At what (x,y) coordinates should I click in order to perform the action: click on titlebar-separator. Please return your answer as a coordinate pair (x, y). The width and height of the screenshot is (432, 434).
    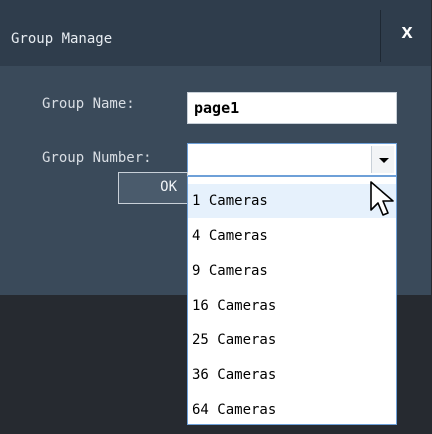
    Looking at the image, I should click on (380, 36).